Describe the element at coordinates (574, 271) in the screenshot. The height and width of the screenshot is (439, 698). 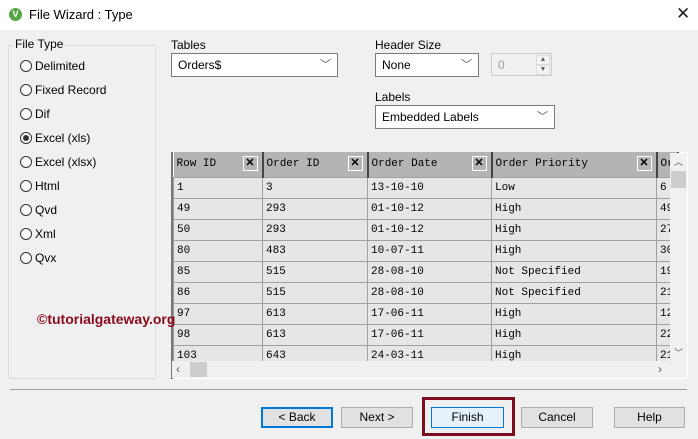
I see `table-cell: Not Specified` at that location.